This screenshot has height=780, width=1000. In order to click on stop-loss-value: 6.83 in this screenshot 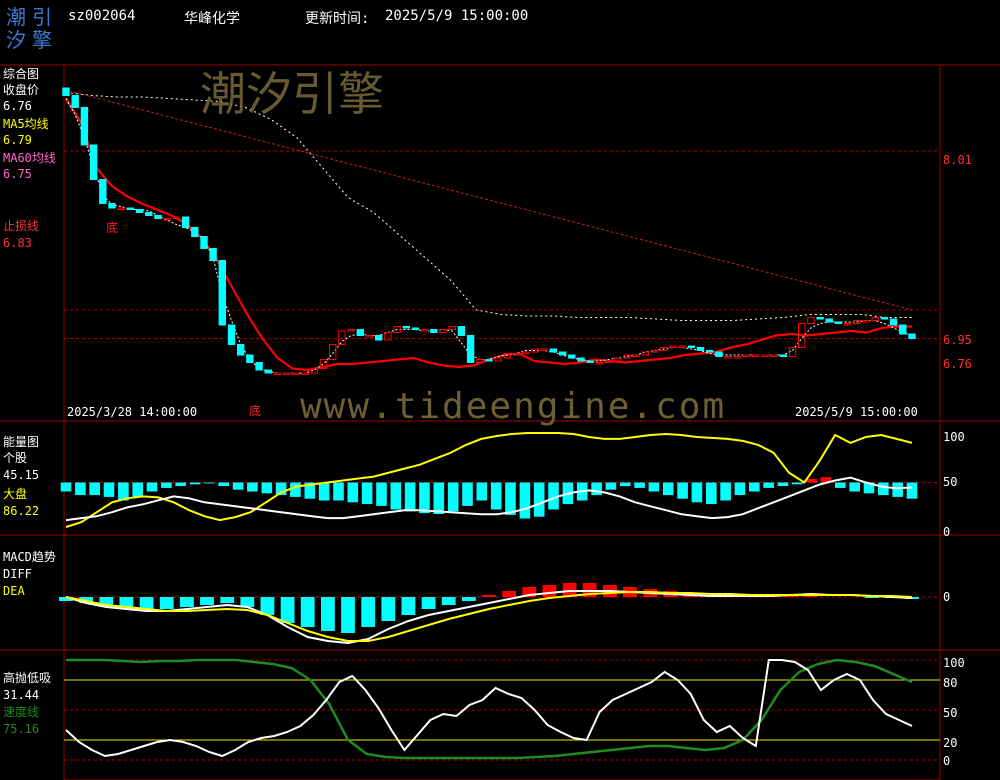, I will do `click(17, 243)`.